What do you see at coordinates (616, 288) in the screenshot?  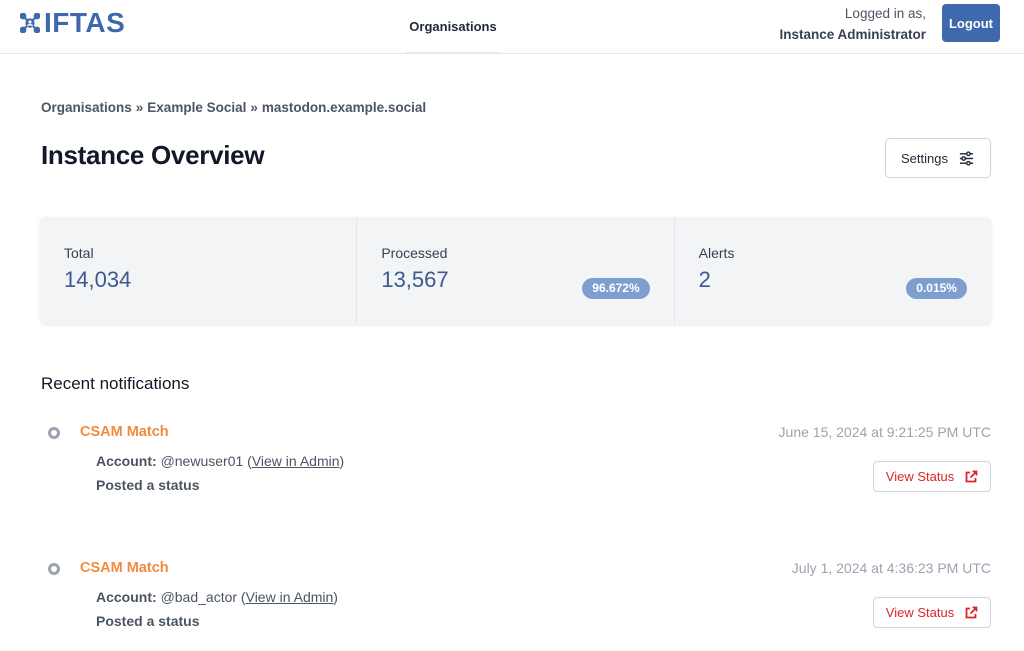 I see `percentage-badge: 96.672%` at bounding box center [616, 288].